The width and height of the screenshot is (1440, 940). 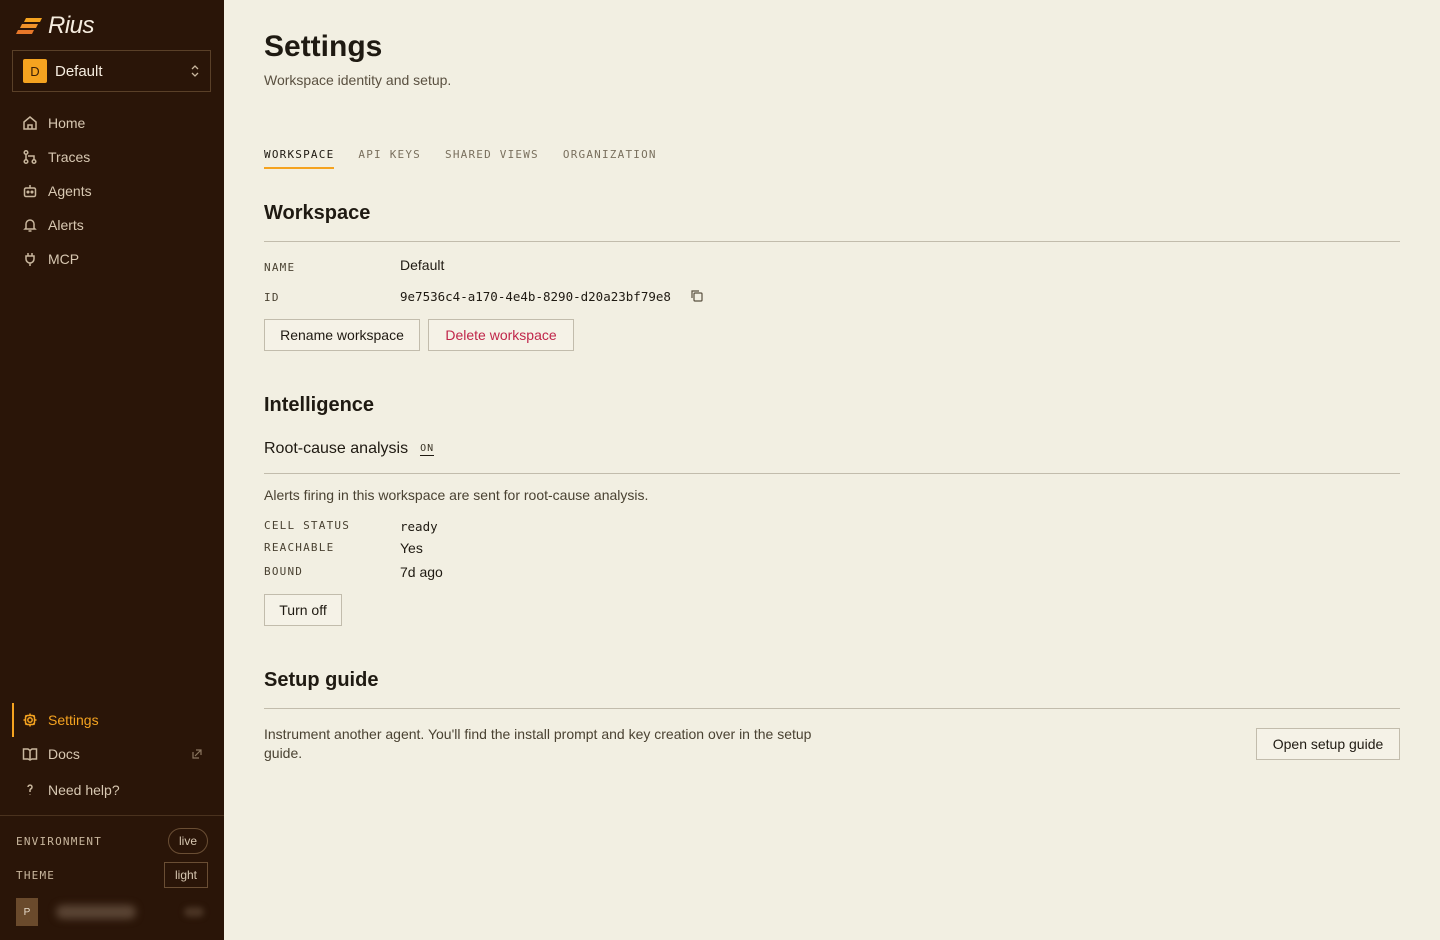 I want to click on nav-label: MCP, so click(x=64, y=259).